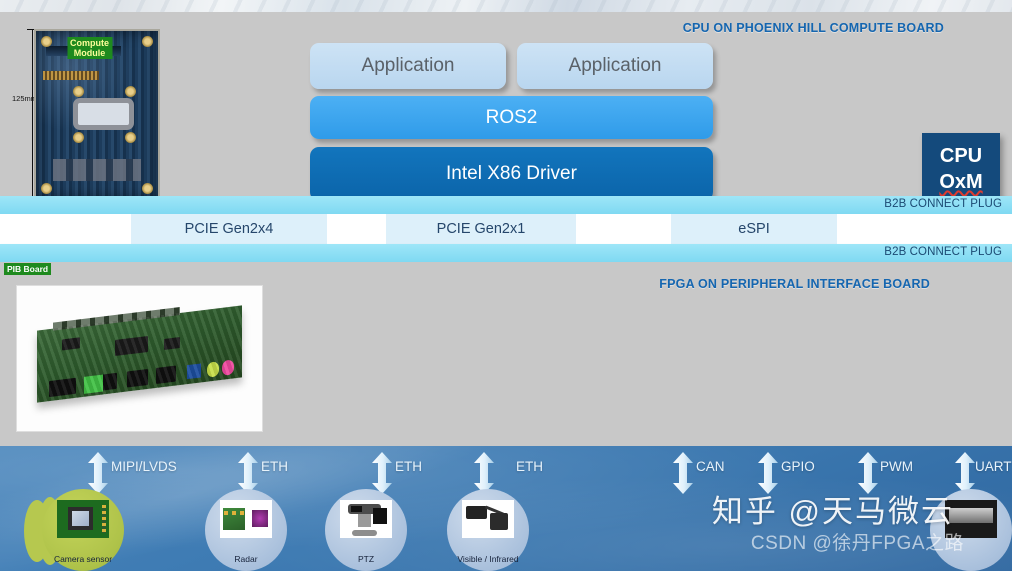  I want to click on pib-board-photo, so click(139, 358).